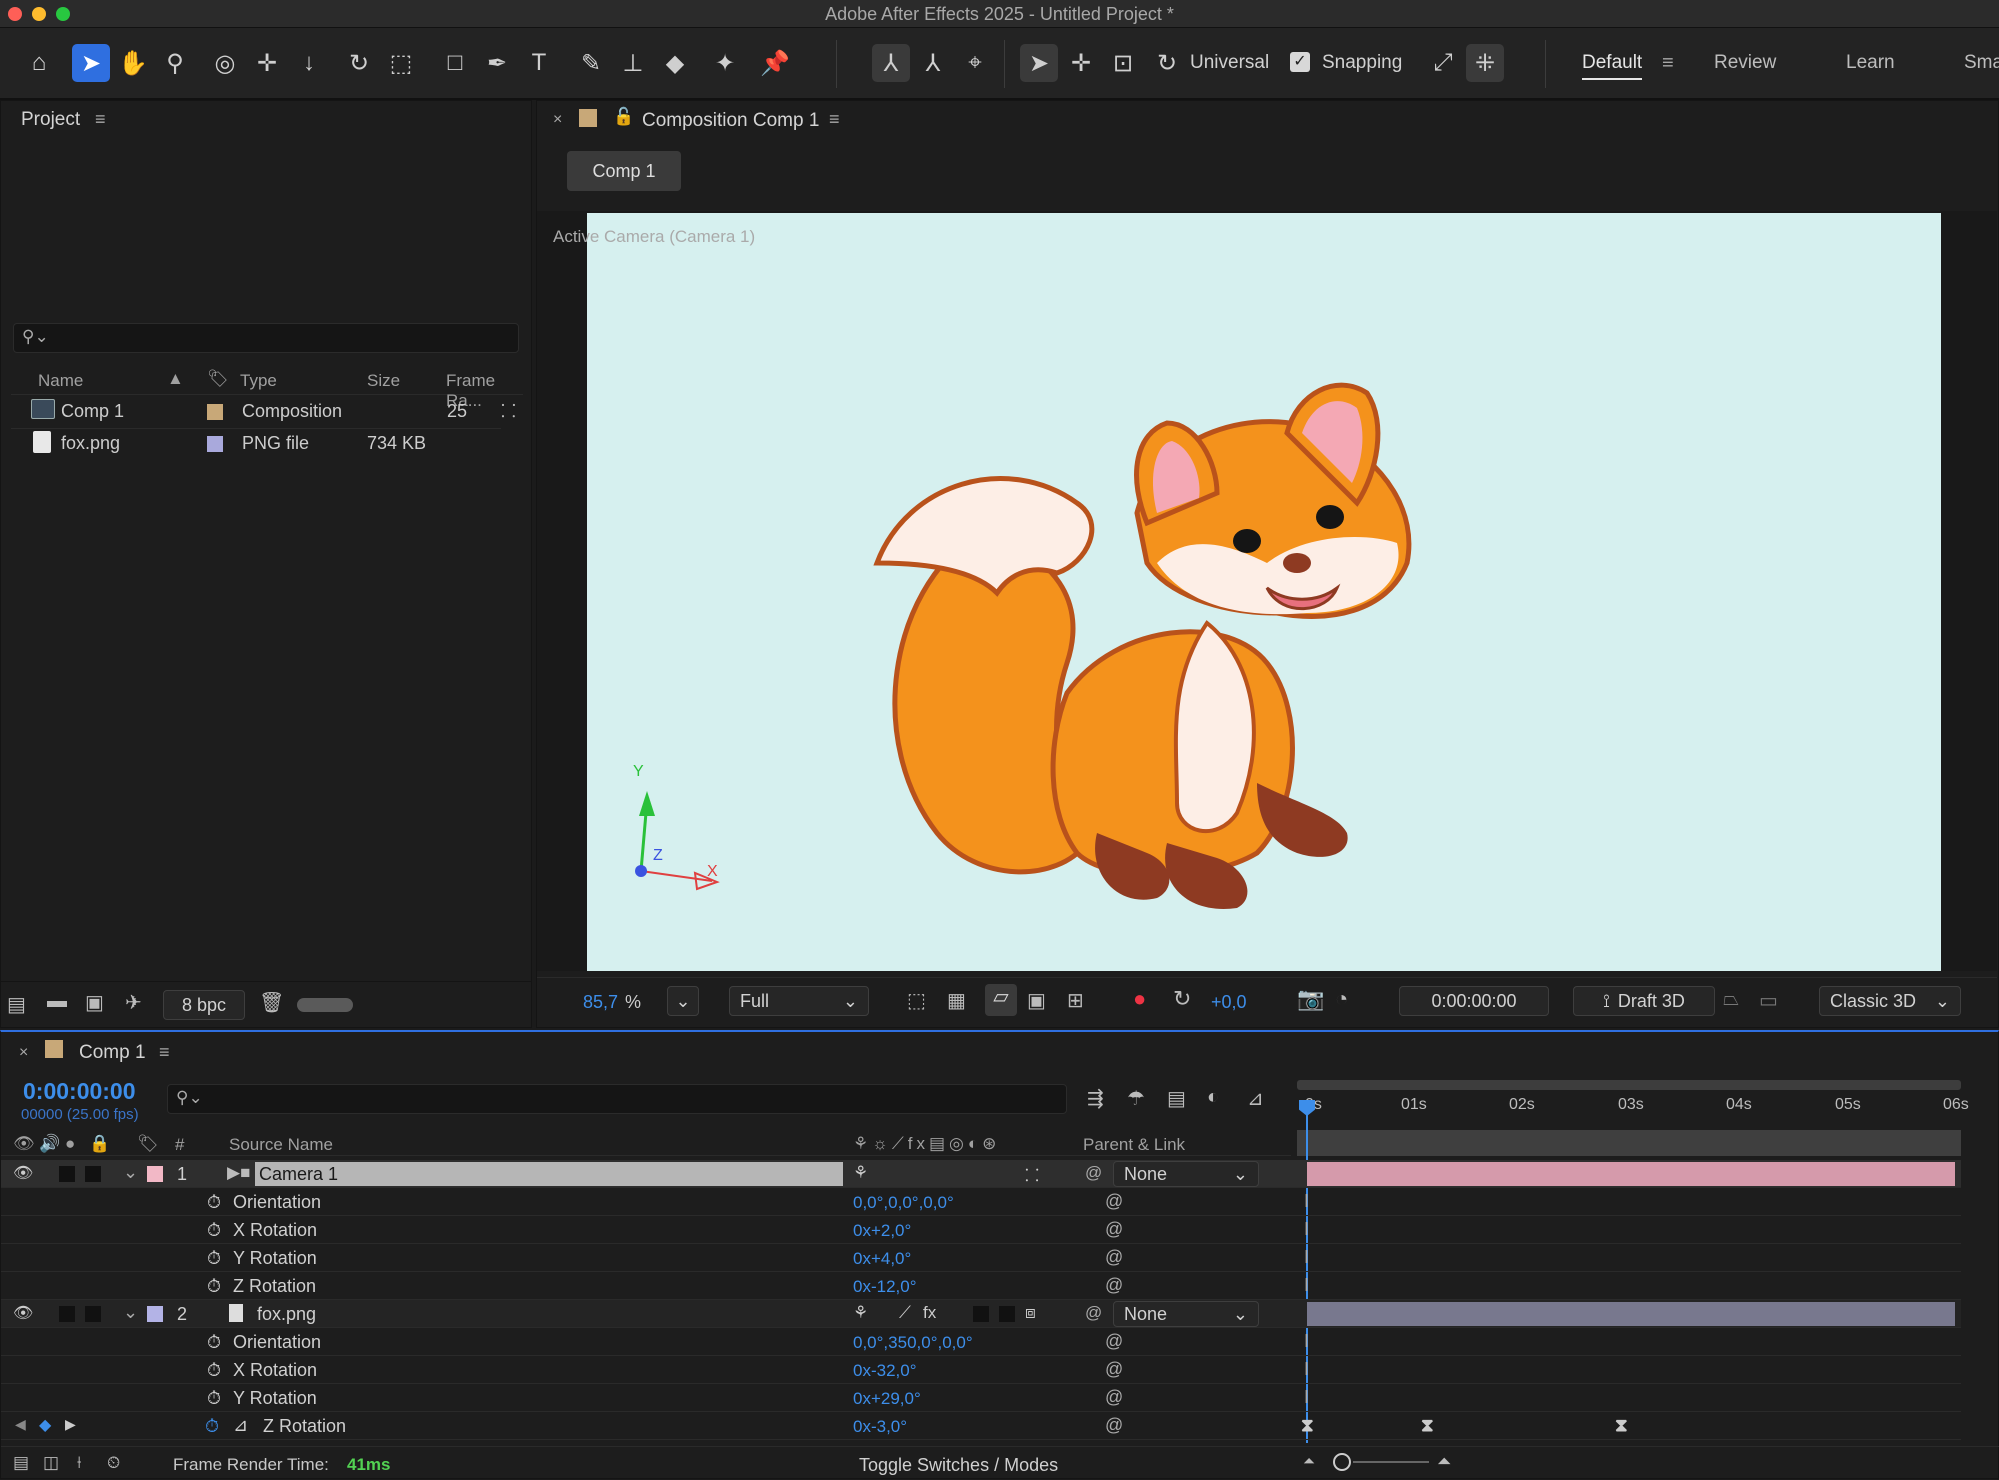 This screenshot has width=1999, height=1480. Describe the element at coordinates (133, 1002) in the screenshot. I see `render-queue-icon: ✈` at that location.